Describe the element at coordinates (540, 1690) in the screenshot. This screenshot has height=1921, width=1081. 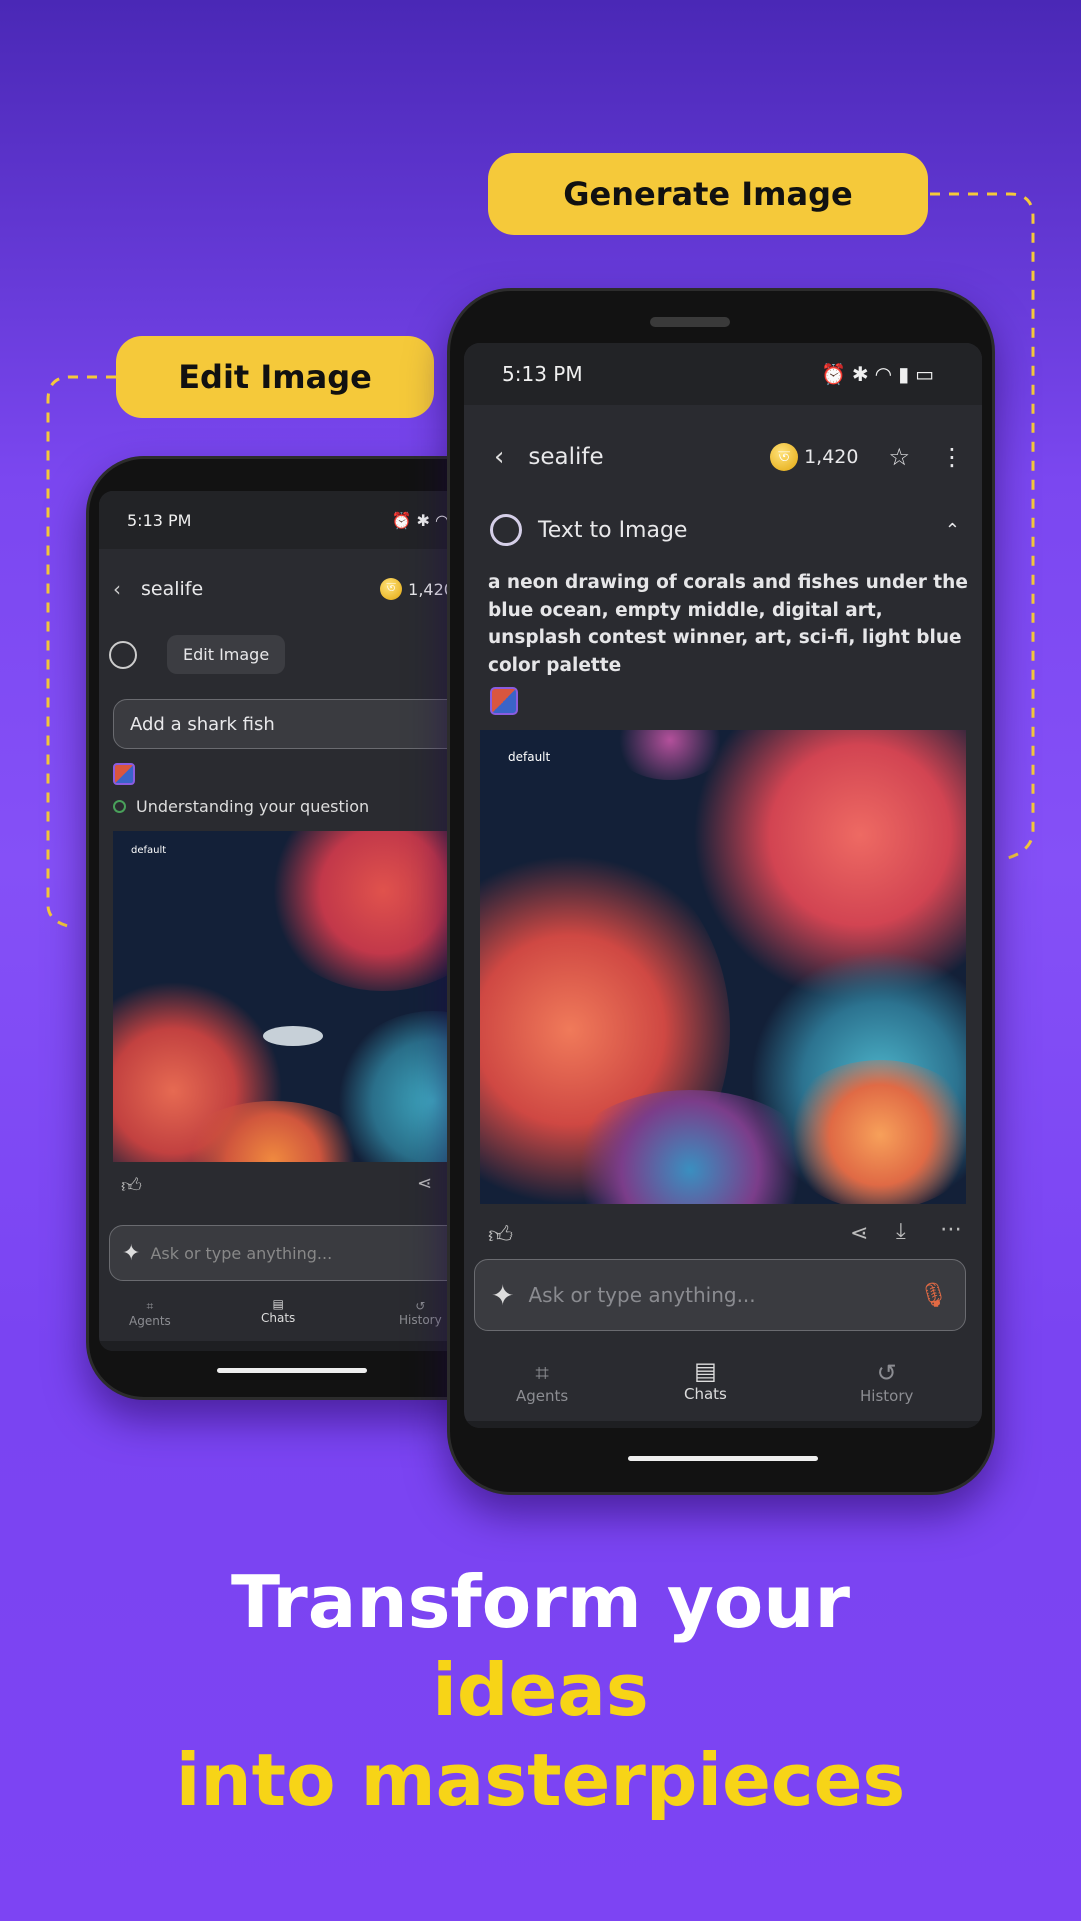
I see `headline-line-2: ideas` at that location.